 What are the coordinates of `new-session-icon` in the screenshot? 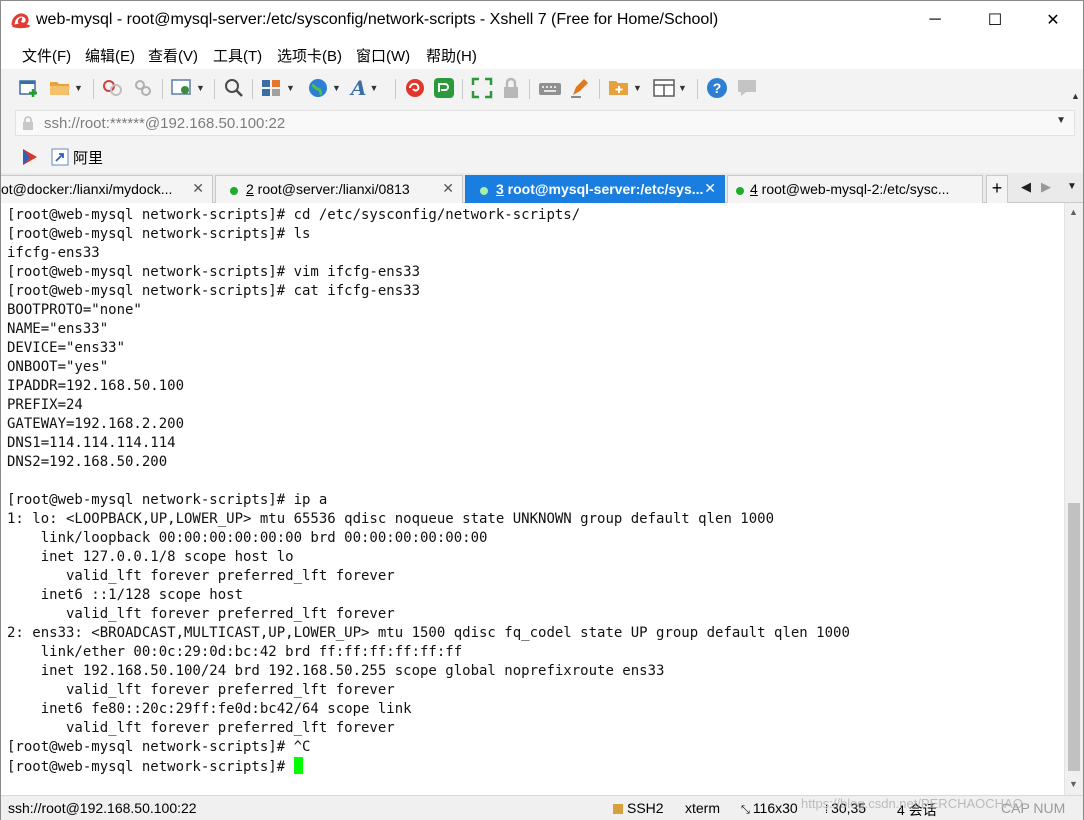 It's located at (29, 88).